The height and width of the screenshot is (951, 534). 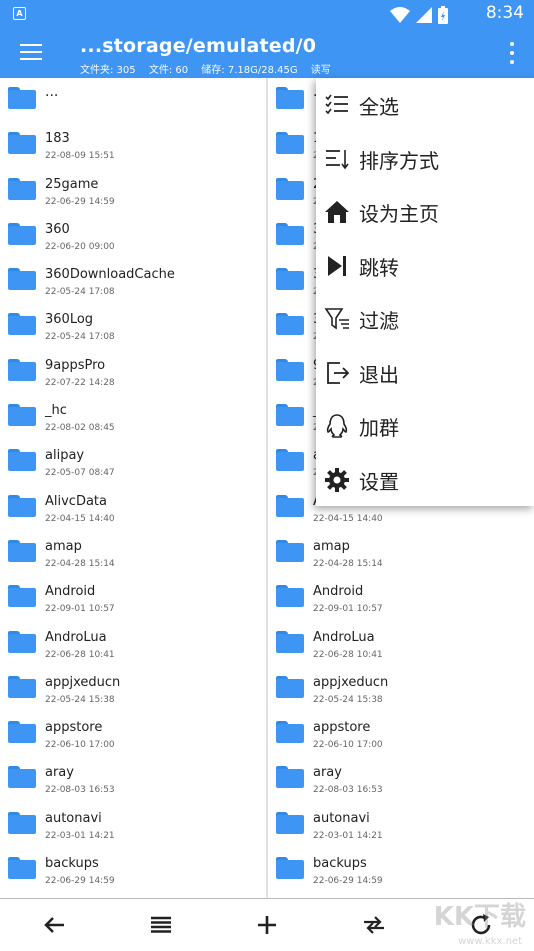 I want to click on file-count: 文件: 60, so click(x=168, y=70).